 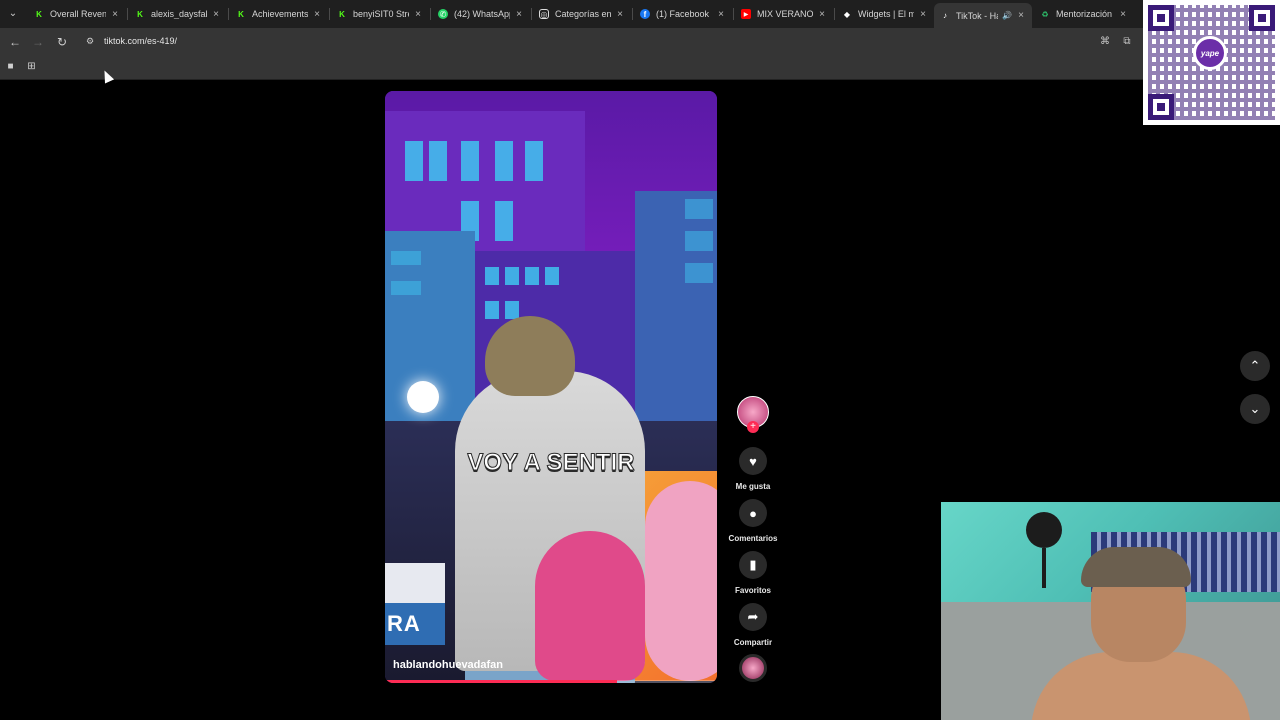 What do you see at coordinates (753, 565) in the screenshot?
I see `bookmark-icon: ▮` at bounding box center [753, 565].